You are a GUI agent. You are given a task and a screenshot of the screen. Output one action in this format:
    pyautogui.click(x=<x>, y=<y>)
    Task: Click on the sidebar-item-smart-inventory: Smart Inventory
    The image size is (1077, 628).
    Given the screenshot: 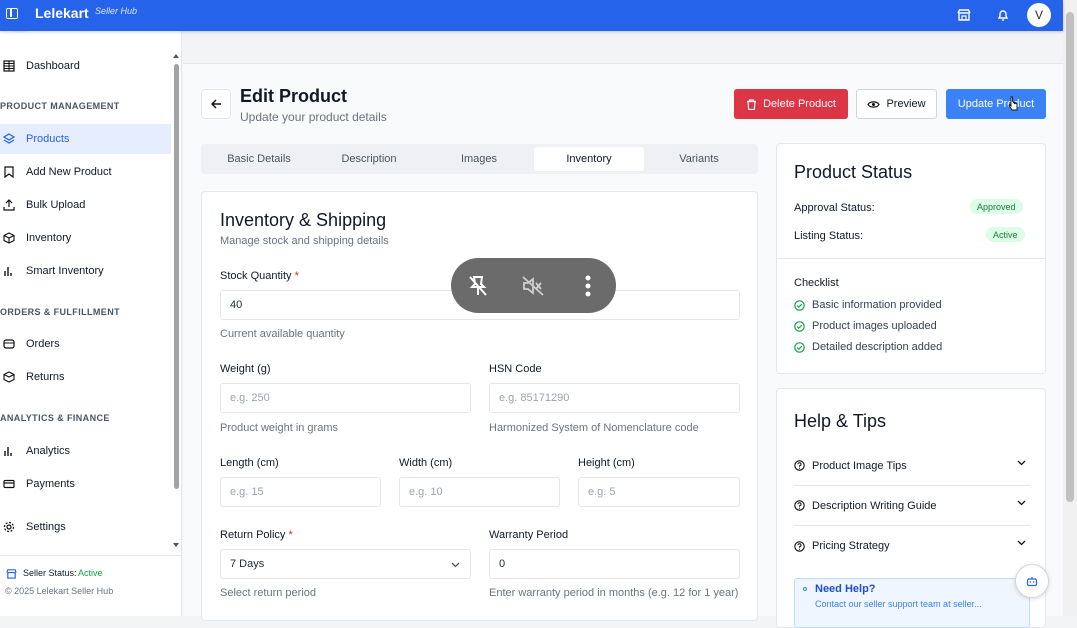 What is the action you would take?
    pyautogui.click(x=85, y=271)
    